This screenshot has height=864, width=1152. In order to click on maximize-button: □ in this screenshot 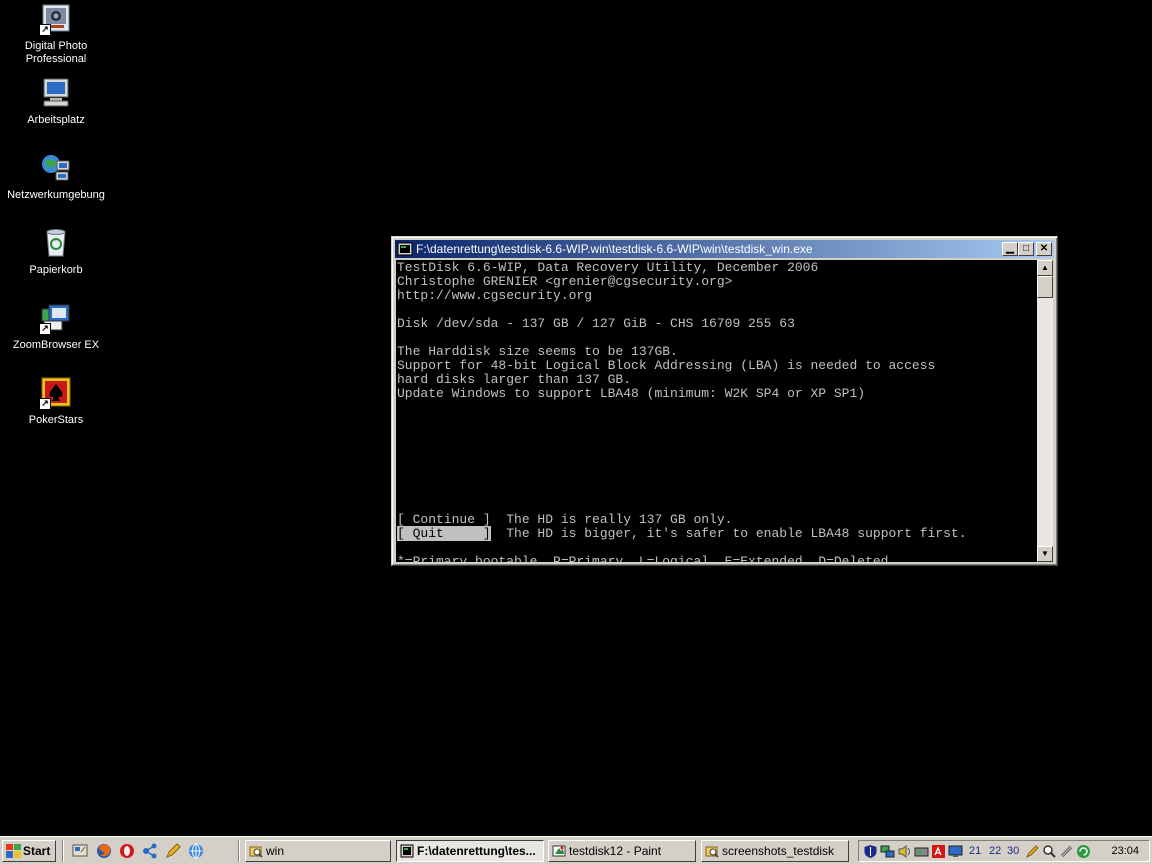, I will do `click(1026, 249)`.